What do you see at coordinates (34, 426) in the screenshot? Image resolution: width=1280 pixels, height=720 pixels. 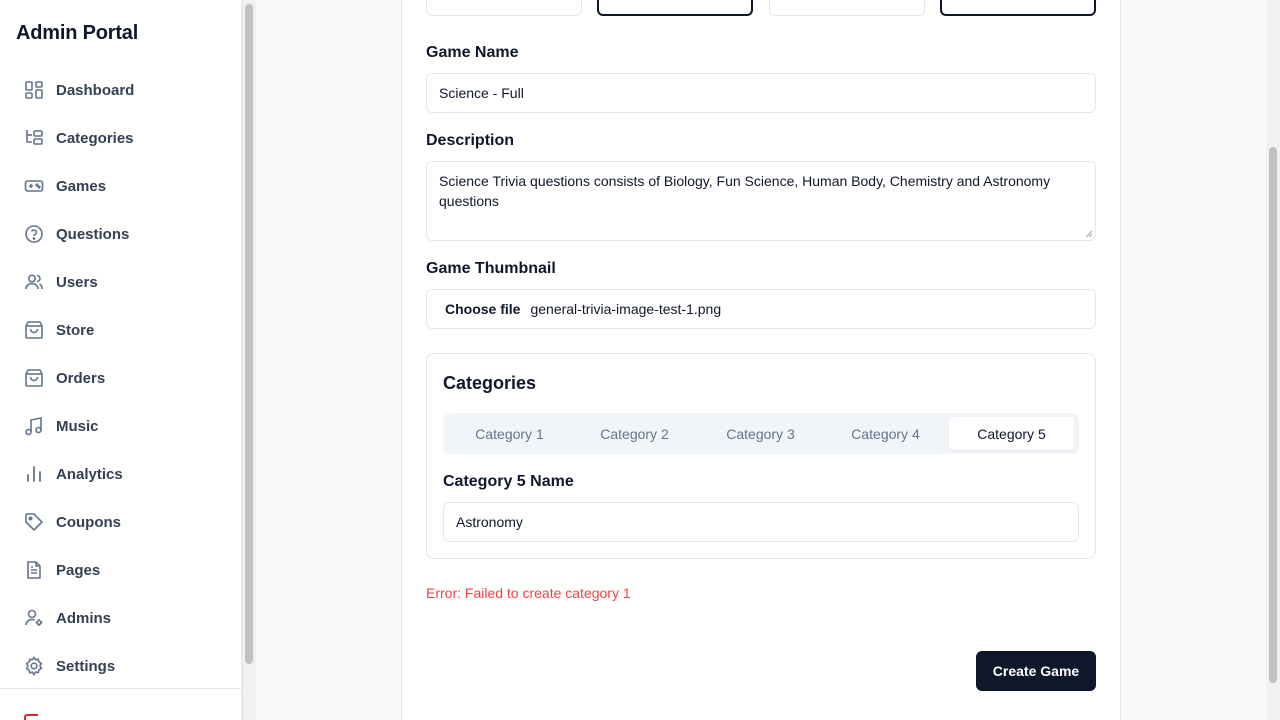 I see `music-icon` at bounding box center [34, 426].